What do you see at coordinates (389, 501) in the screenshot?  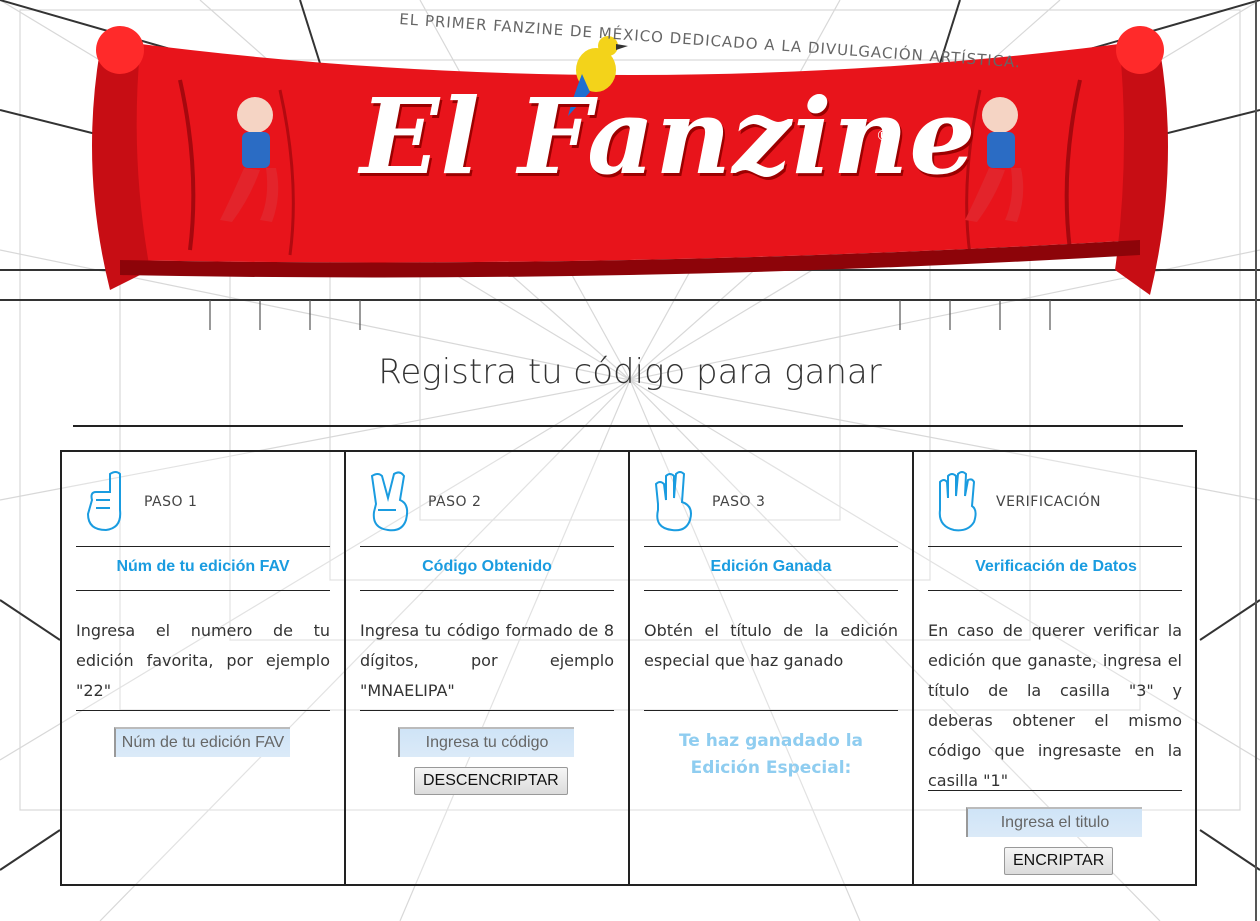 I see `hand-peace-icon` at bounding box center [389, 501].